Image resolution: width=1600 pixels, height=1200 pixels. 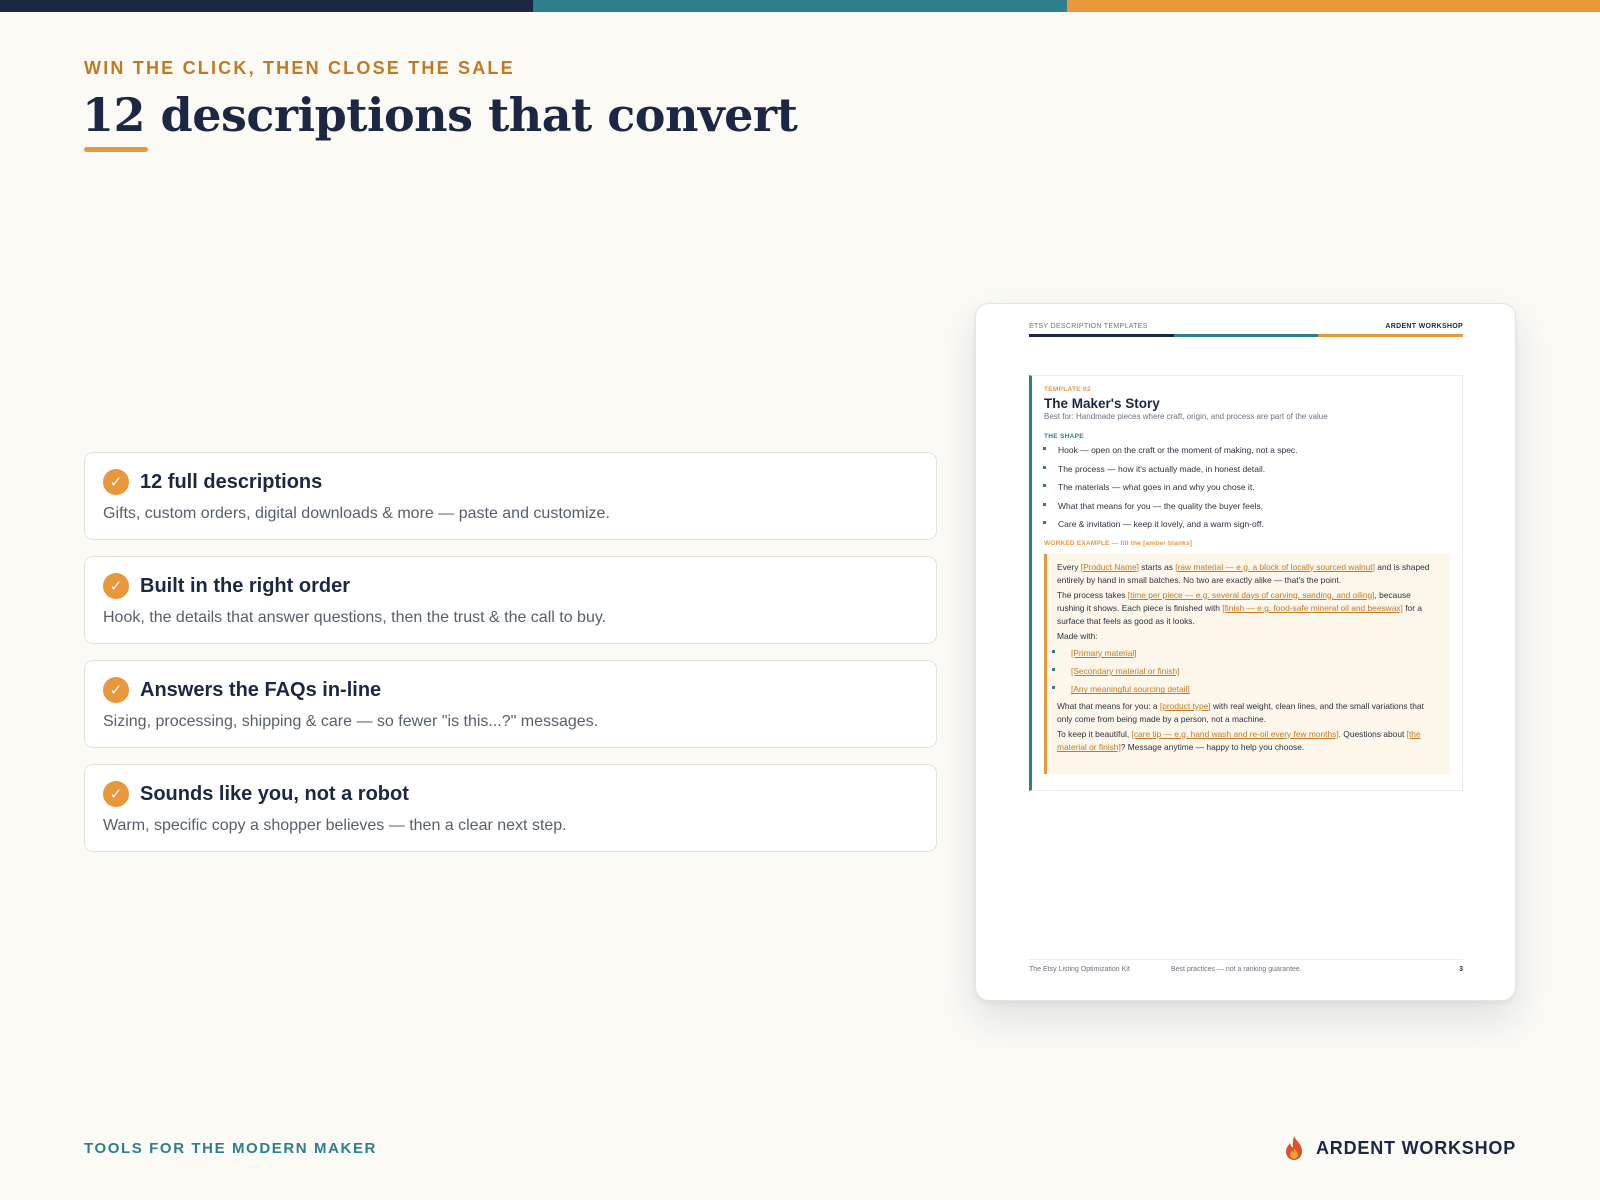 What do you see at coordinates (230, 1148) in the screenshot?
I see `footer-tagline: TOOLS FOR THE MODERN MAKER` at bounding box center [230, 1148].